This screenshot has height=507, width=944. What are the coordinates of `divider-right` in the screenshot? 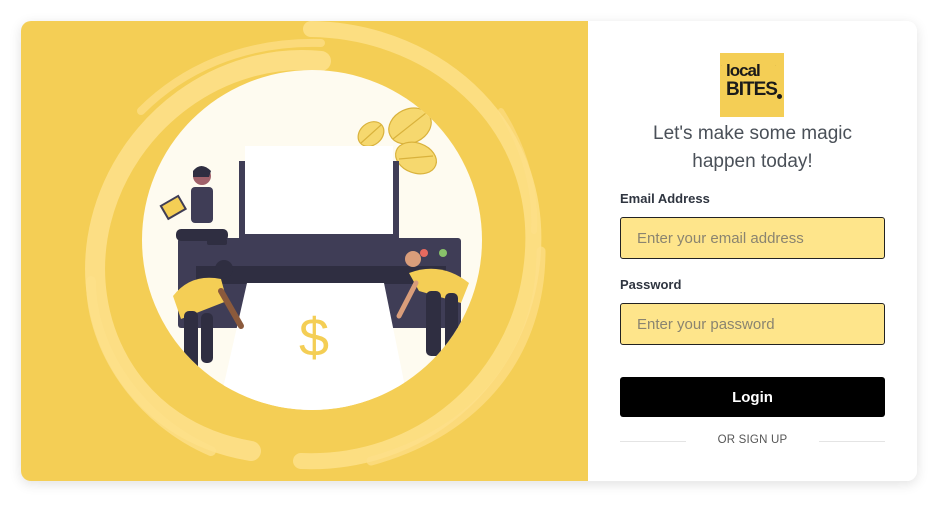 It's located at (852, 441).